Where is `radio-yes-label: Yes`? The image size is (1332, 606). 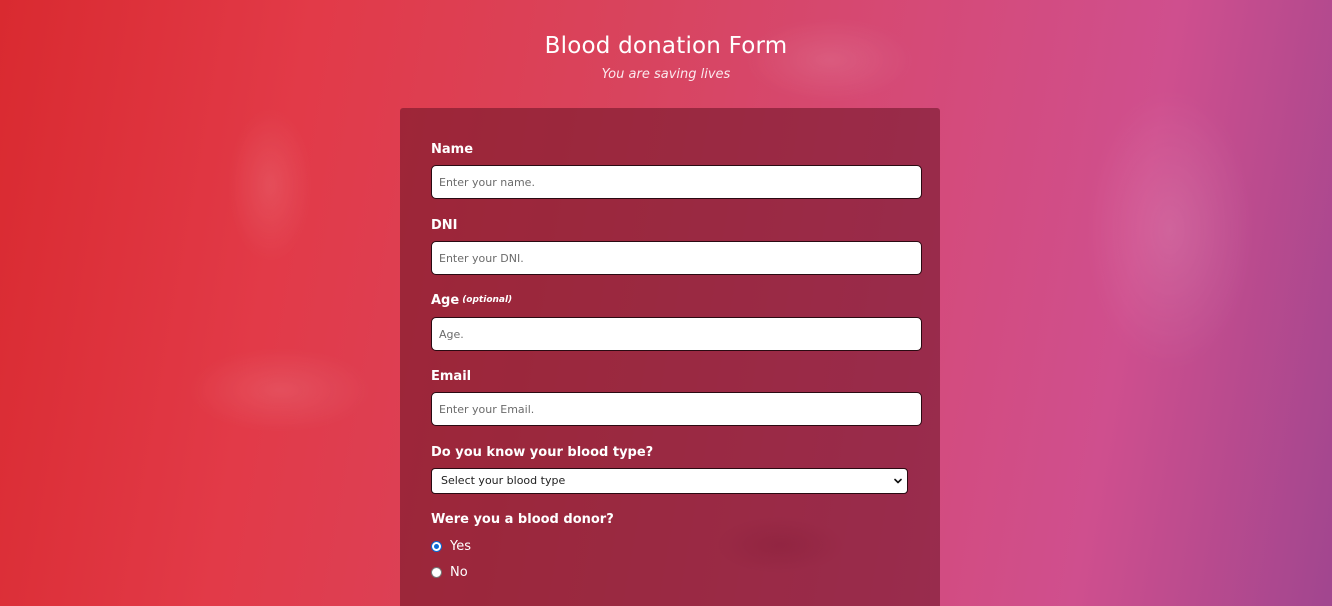
radio-yes-label: Yes is located at coordinates (460, 546).